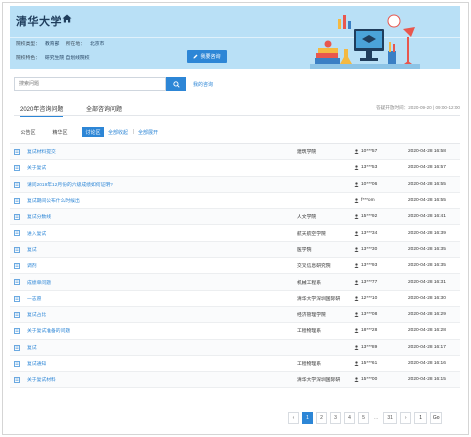 The image size is (471, 437). I want to click on next-page-button: ›, so click(406, 418).